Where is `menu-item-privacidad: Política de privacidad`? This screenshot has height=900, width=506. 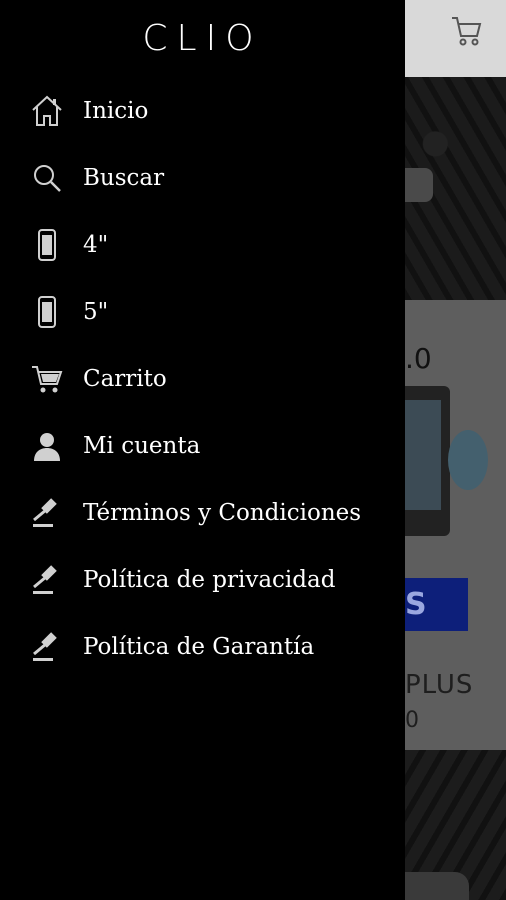 menu-item-privacidad: Política de privacidad is located at coordinates (202, 579).